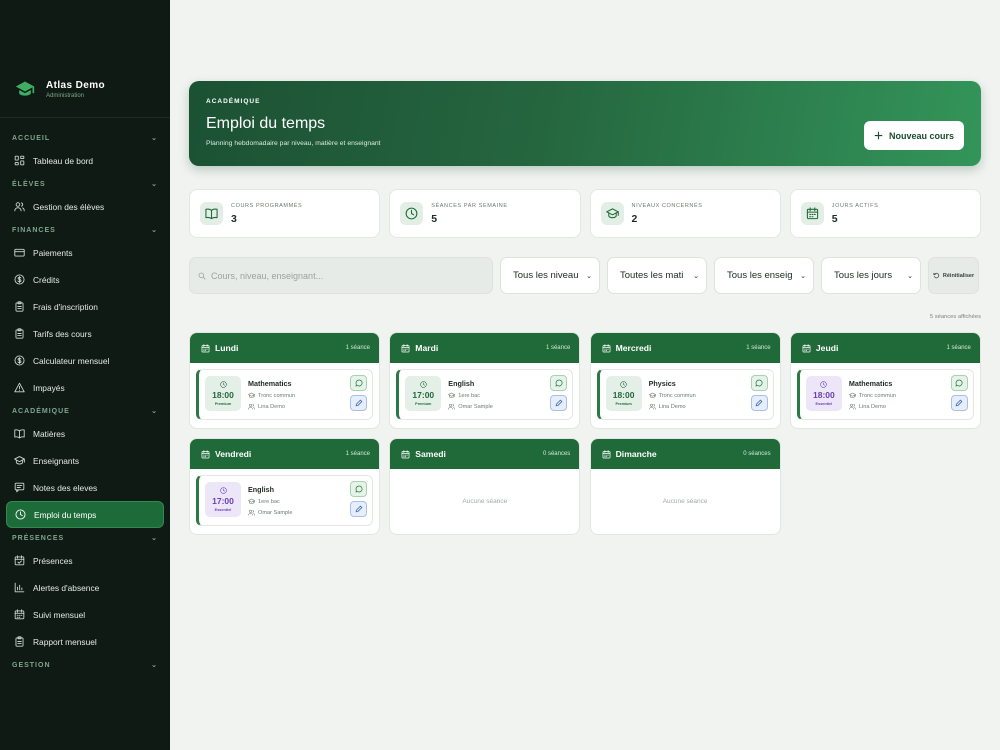  What do you see at coordinates (284, 500) in the screenshot?
I see `course-card: 17:00 Essentiel English 1ere bac Omar Sample` at bounding box center [284, 500].